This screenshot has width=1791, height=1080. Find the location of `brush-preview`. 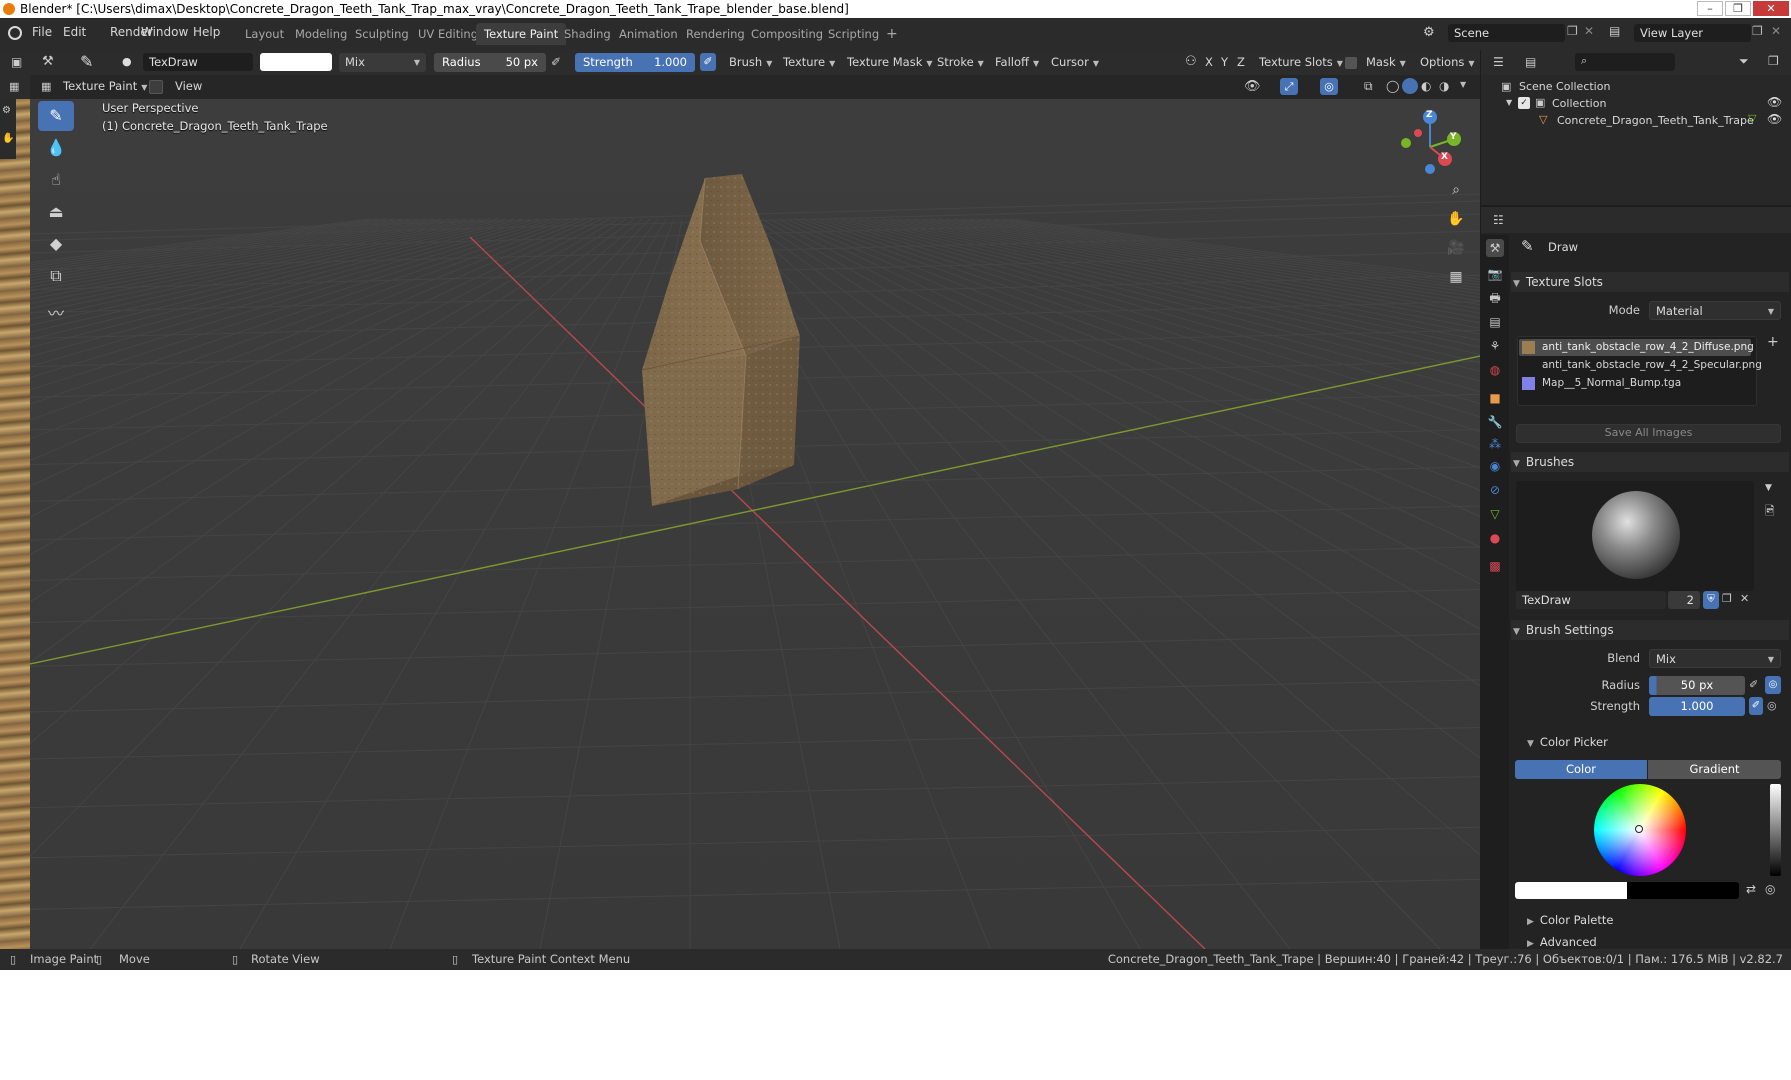

brush-preview is located at coordinates (1635, 536).